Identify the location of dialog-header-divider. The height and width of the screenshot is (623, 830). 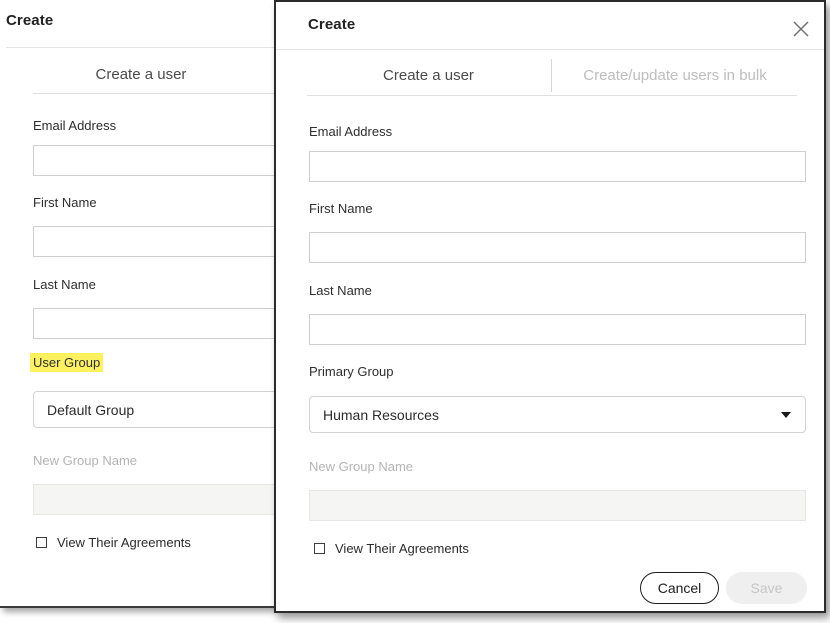
(550, 49).